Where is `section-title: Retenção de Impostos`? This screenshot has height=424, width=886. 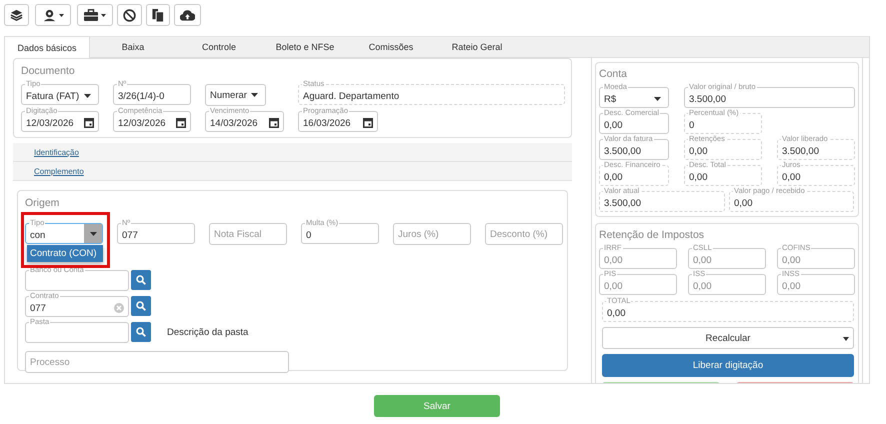
section-title: Retenção de Impostos is located at coordinates (651, 235).